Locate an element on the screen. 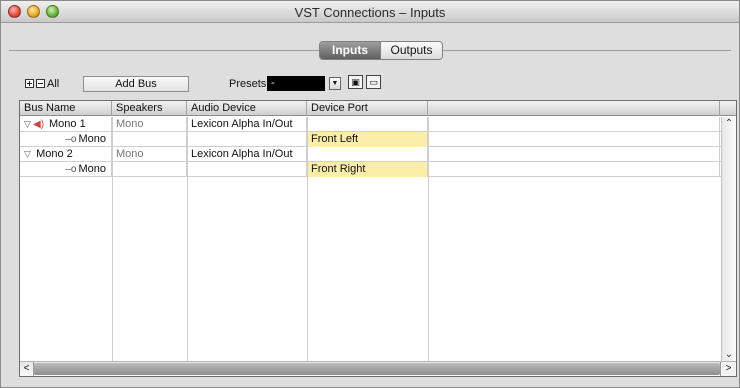 The width and height of the screenshot is (740, 388). bus-name: Mono 2 is located at coordinates (54, 154).